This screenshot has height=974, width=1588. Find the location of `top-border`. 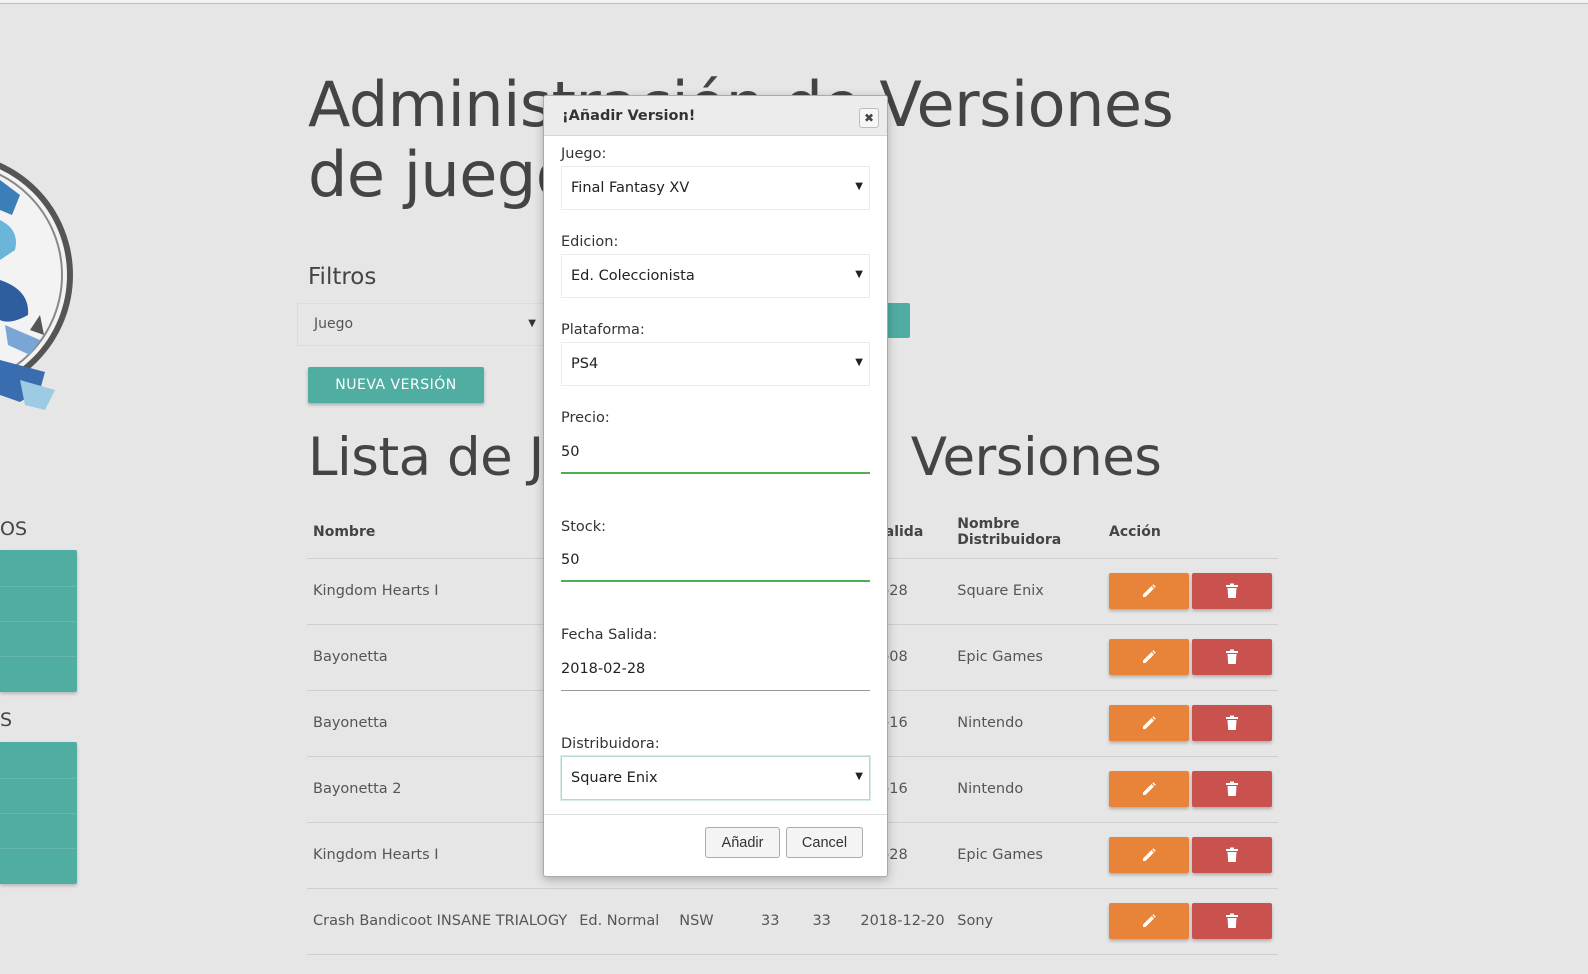

top-border is located at coordinates (794, 2).